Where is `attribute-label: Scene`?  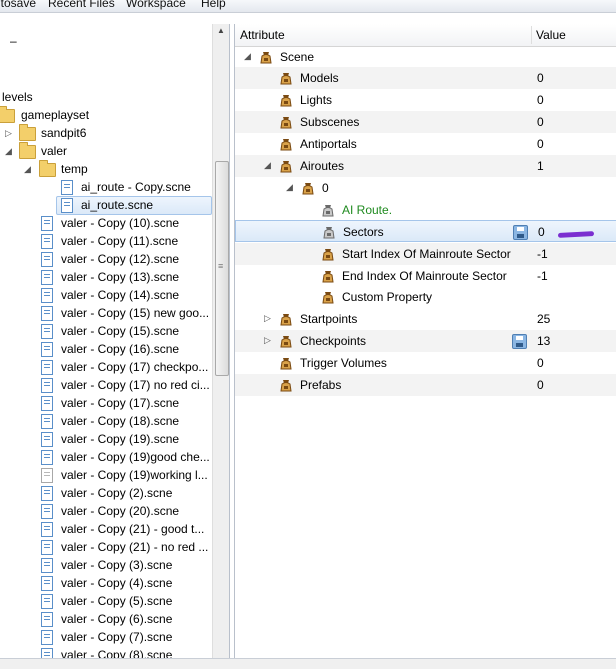
attribute-label: Scene is located at coordinates (297, 57).